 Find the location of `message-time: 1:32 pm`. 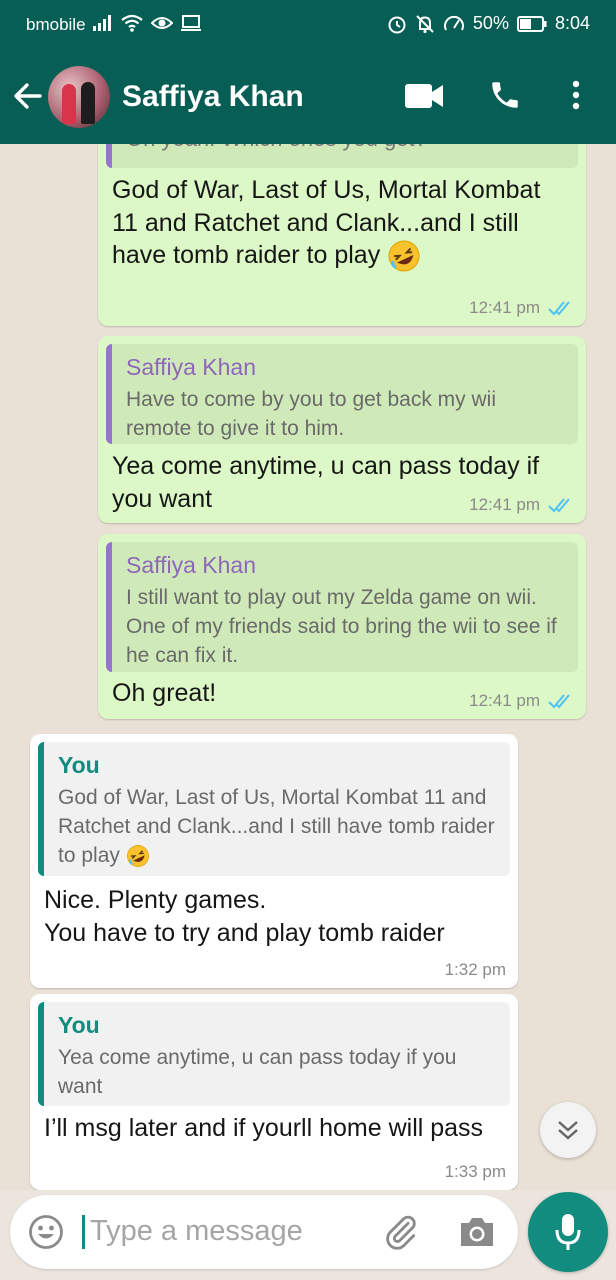

message-time: 1:32 pm is located at coordinates (475, 969).